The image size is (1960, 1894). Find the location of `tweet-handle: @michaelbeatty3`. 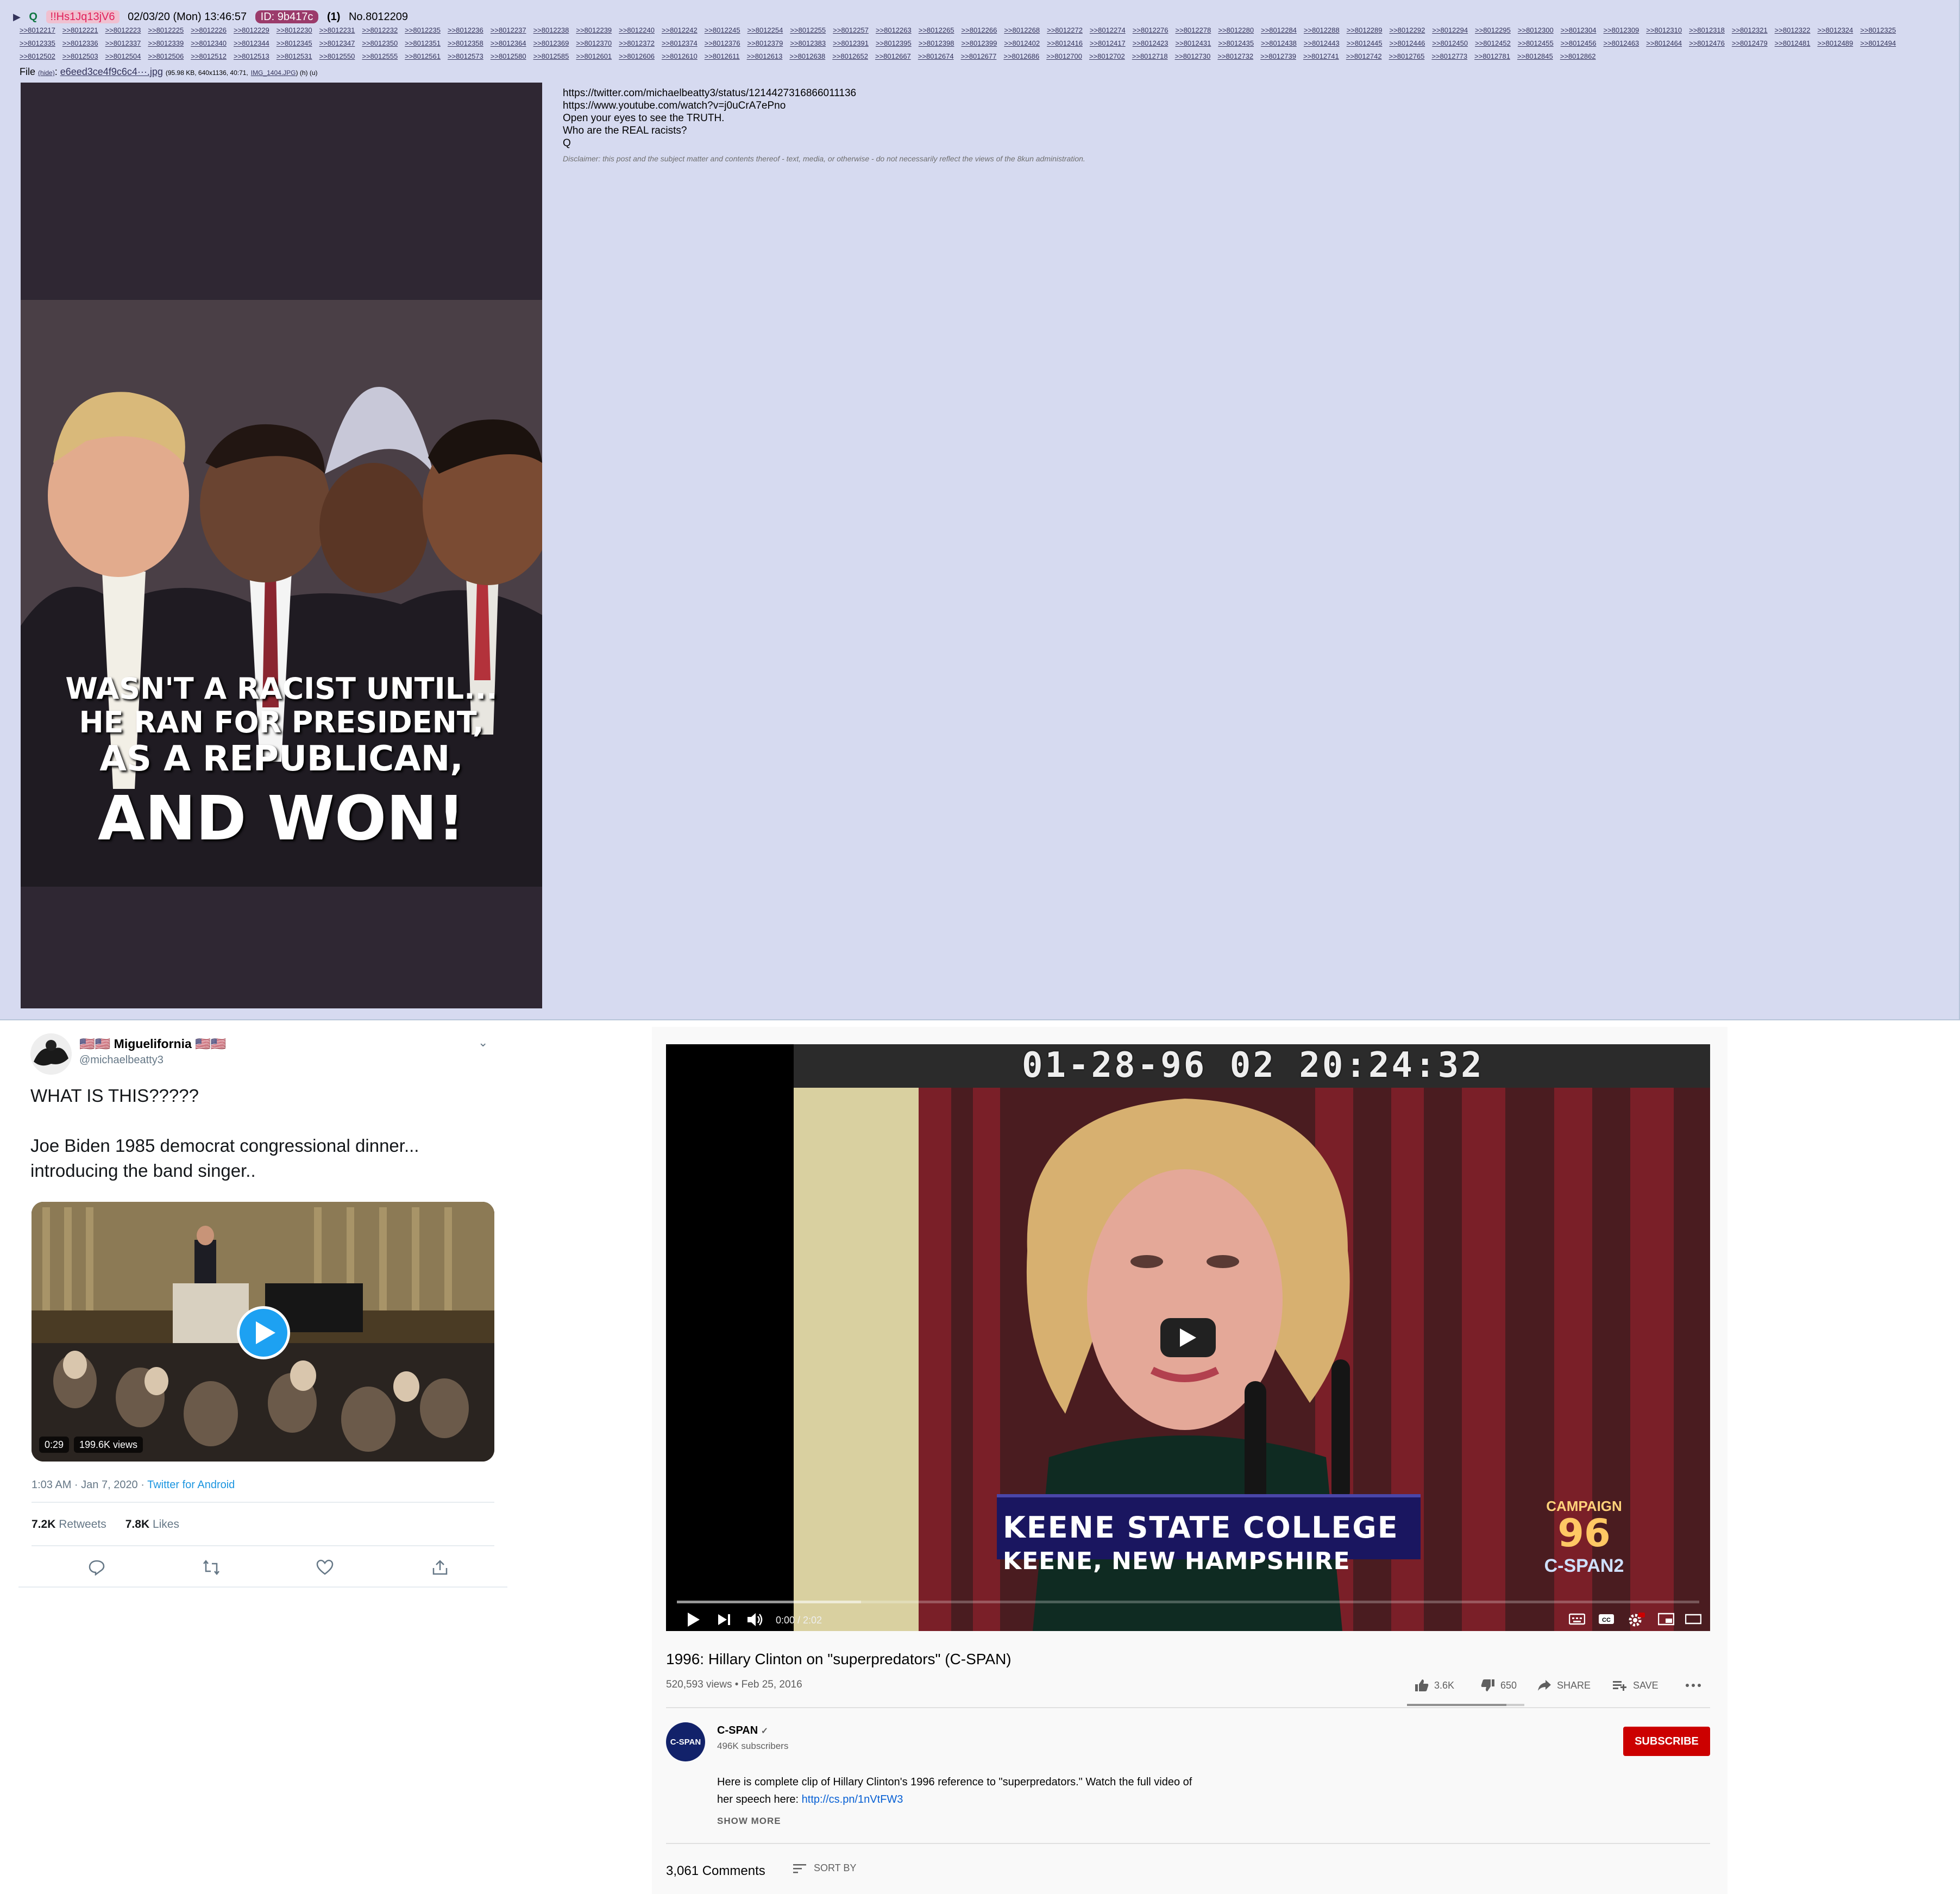

tweet-handle: @michaelbeatty3 is located at coordinates (121, 1060).